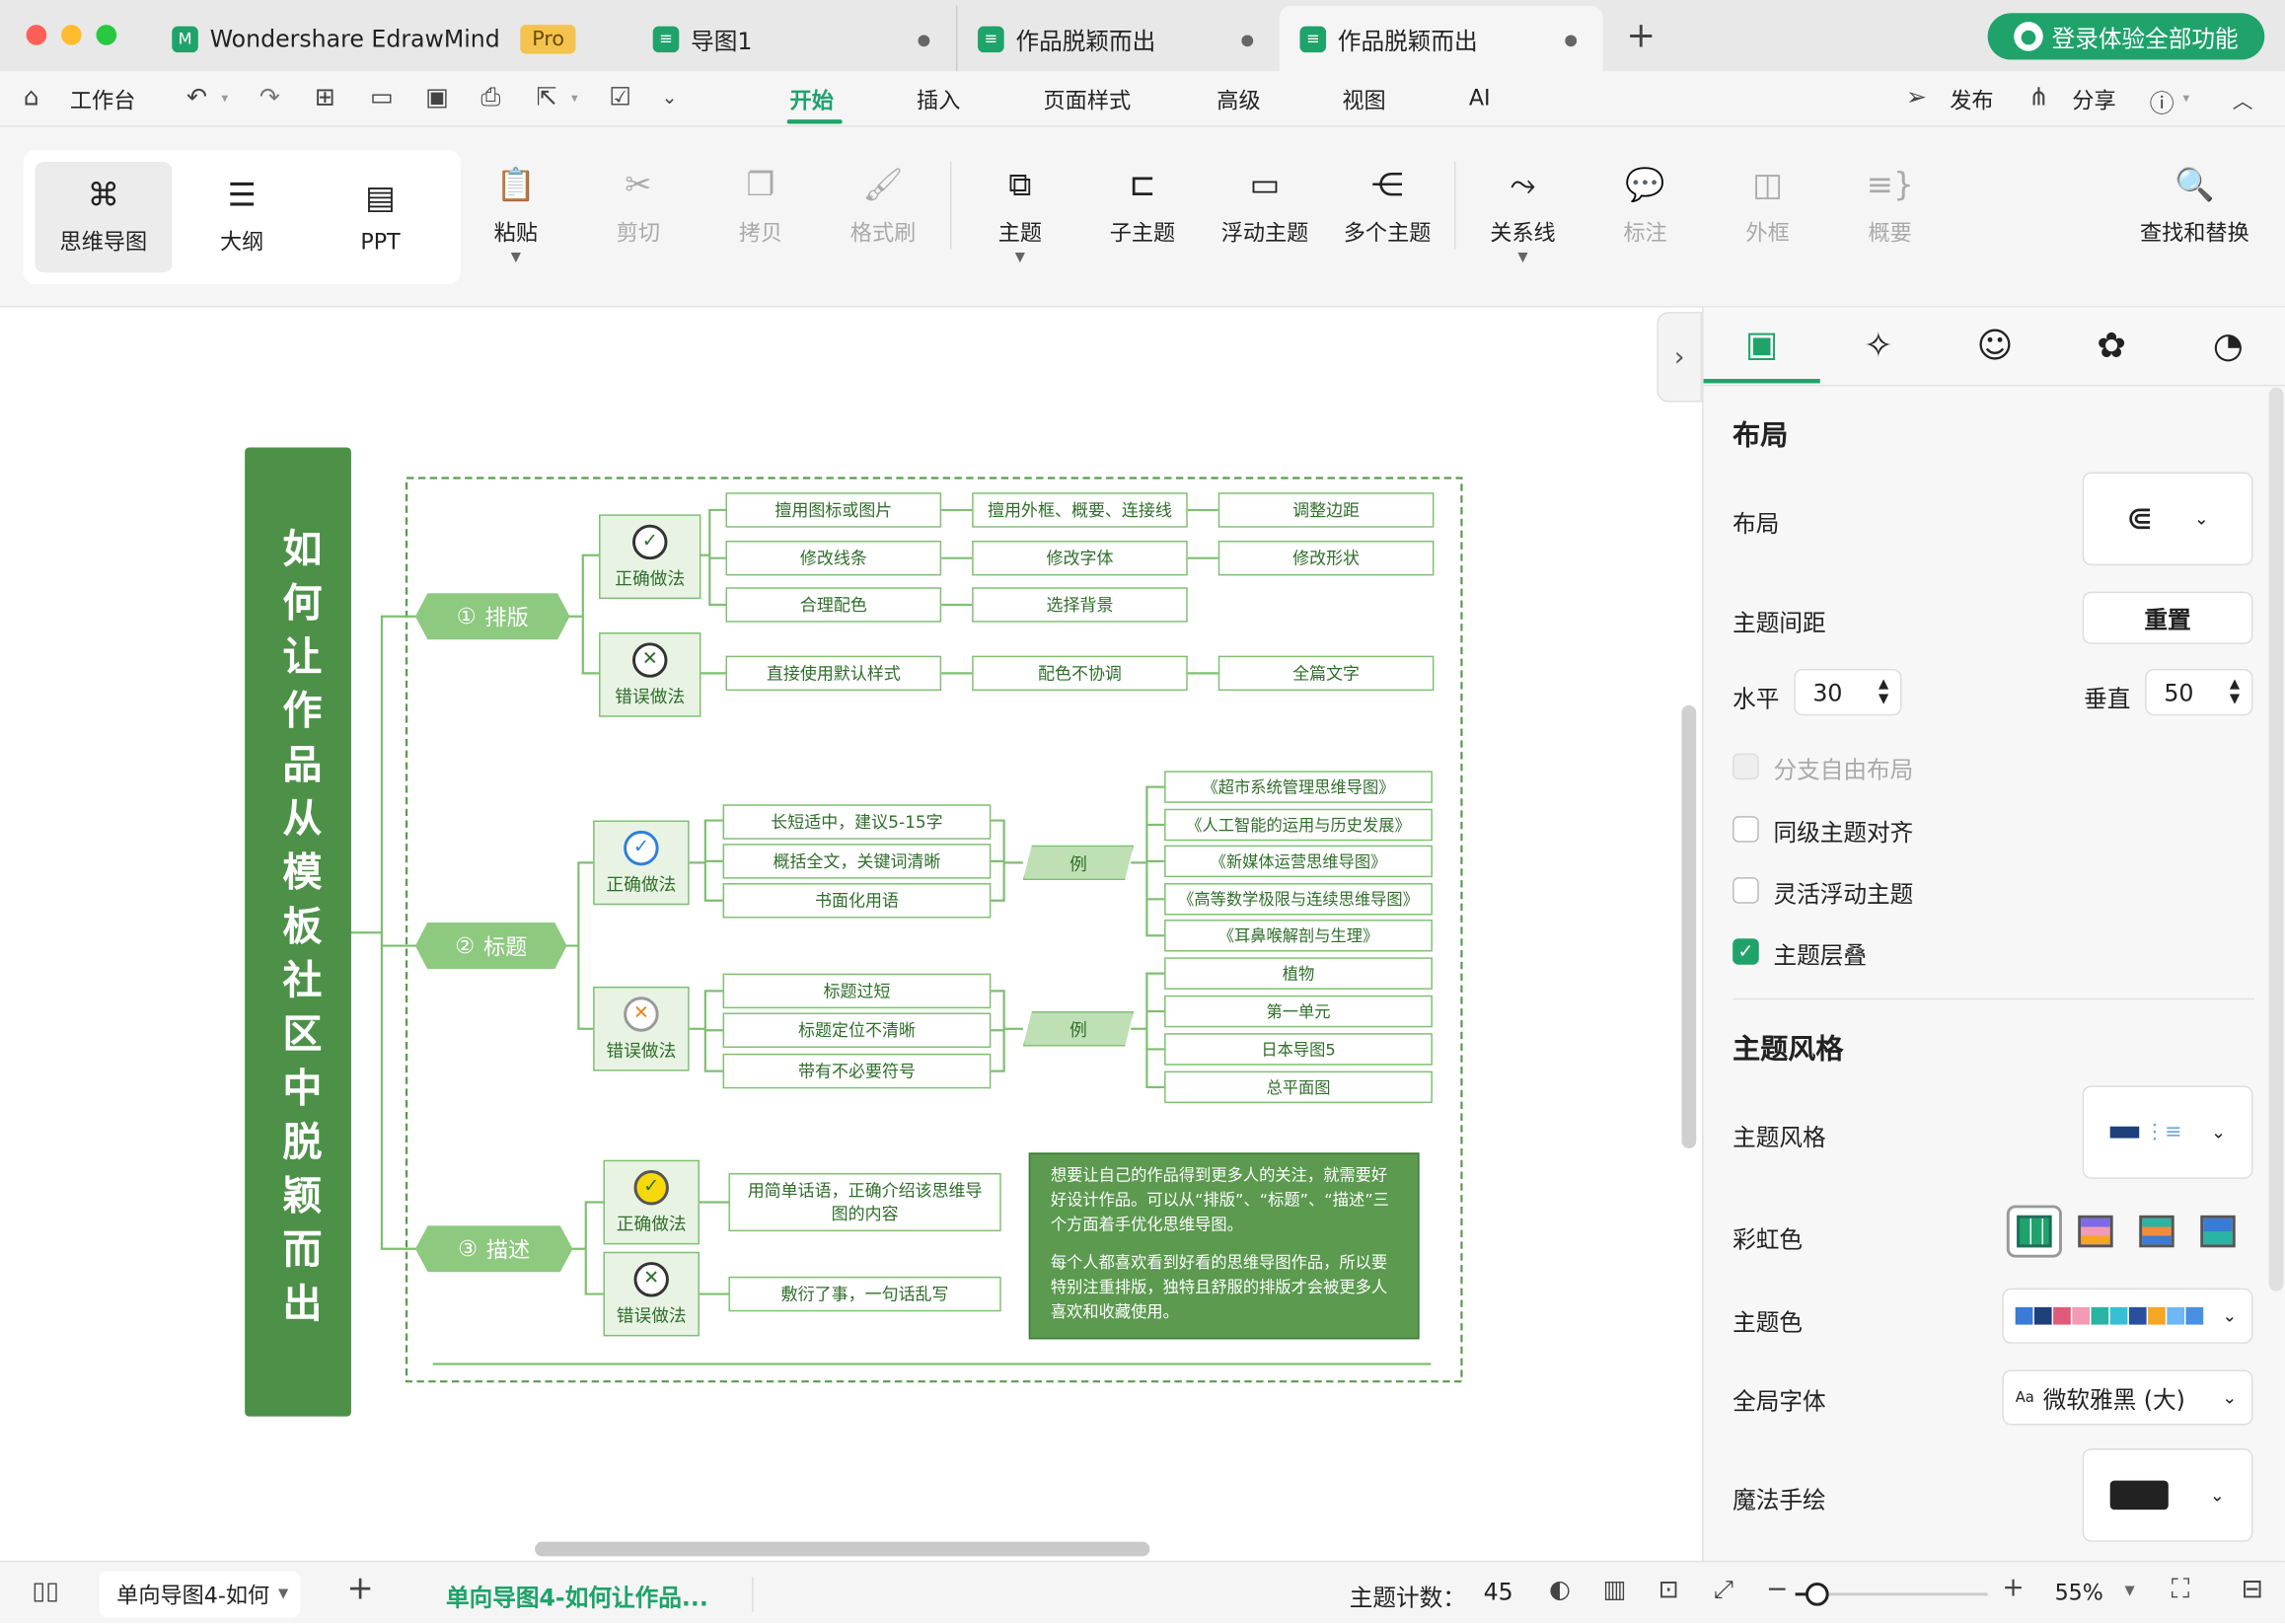 This screenshot has height=1624, width=2285. Describe the element at coordinates (1326, 673) in the screenshot. I see `leaf-node: 全篇文字` at that location.